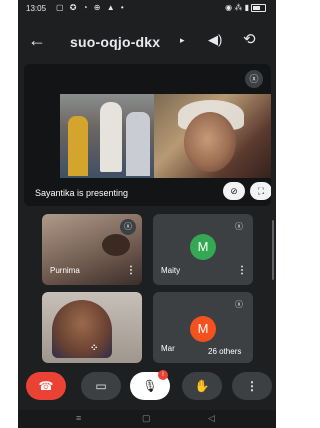 The width and height of the screenshot is (320, 428). I want to click on recents-icon: ≡, so click(78, 418).